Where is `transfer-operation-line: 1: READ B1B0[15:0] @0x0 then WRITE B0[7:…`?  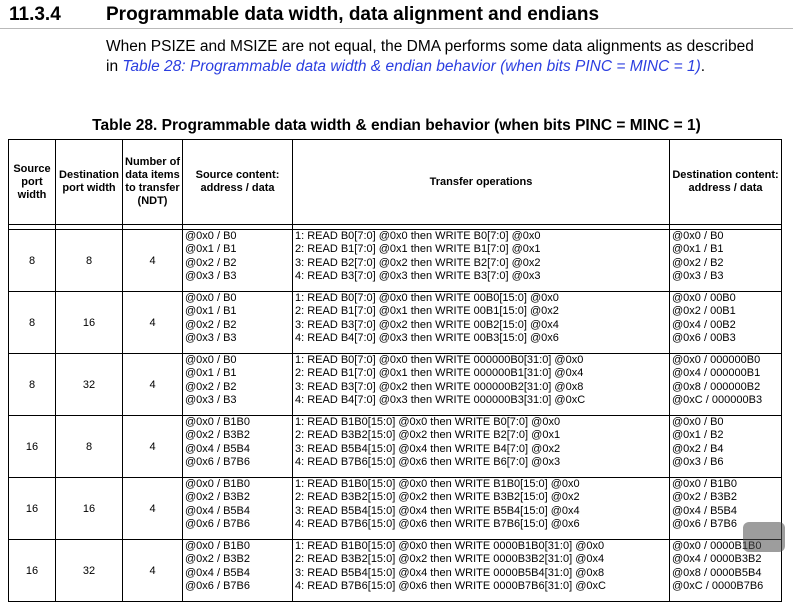 transfer-operation-line: 1: READ B1B0[15:0] @0x0 then WRITE B0[7:… is located at coordinates (428, 422).